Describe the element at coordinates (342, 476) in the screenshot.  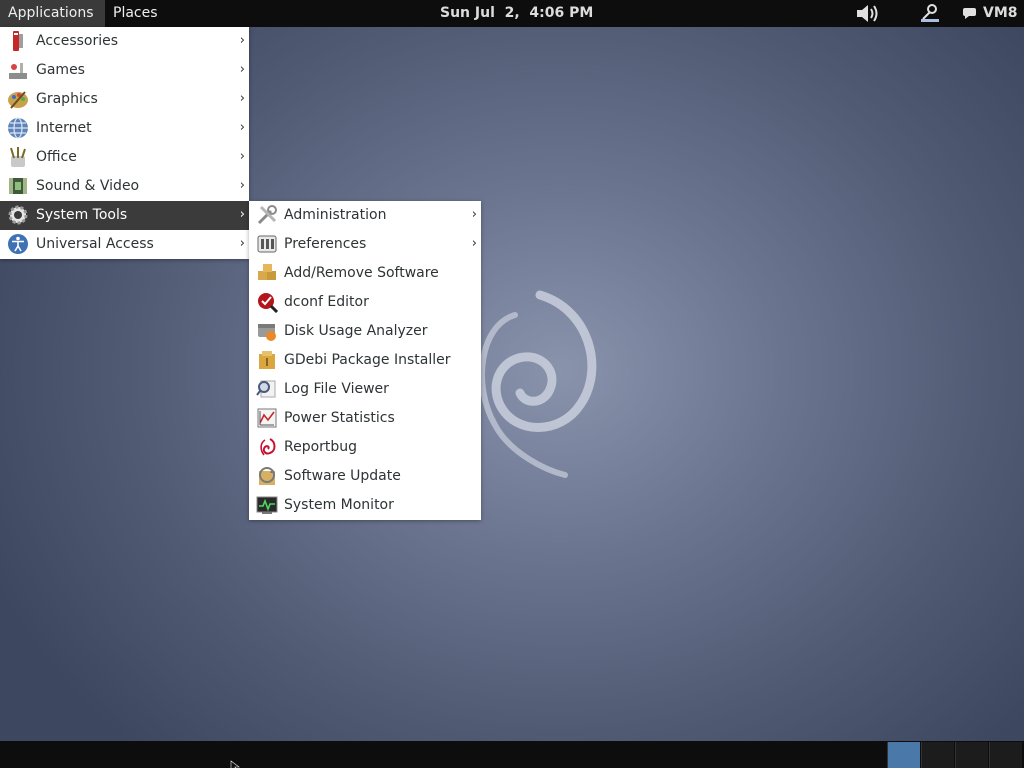
I see `menu-item-label: Software Update` at that location.